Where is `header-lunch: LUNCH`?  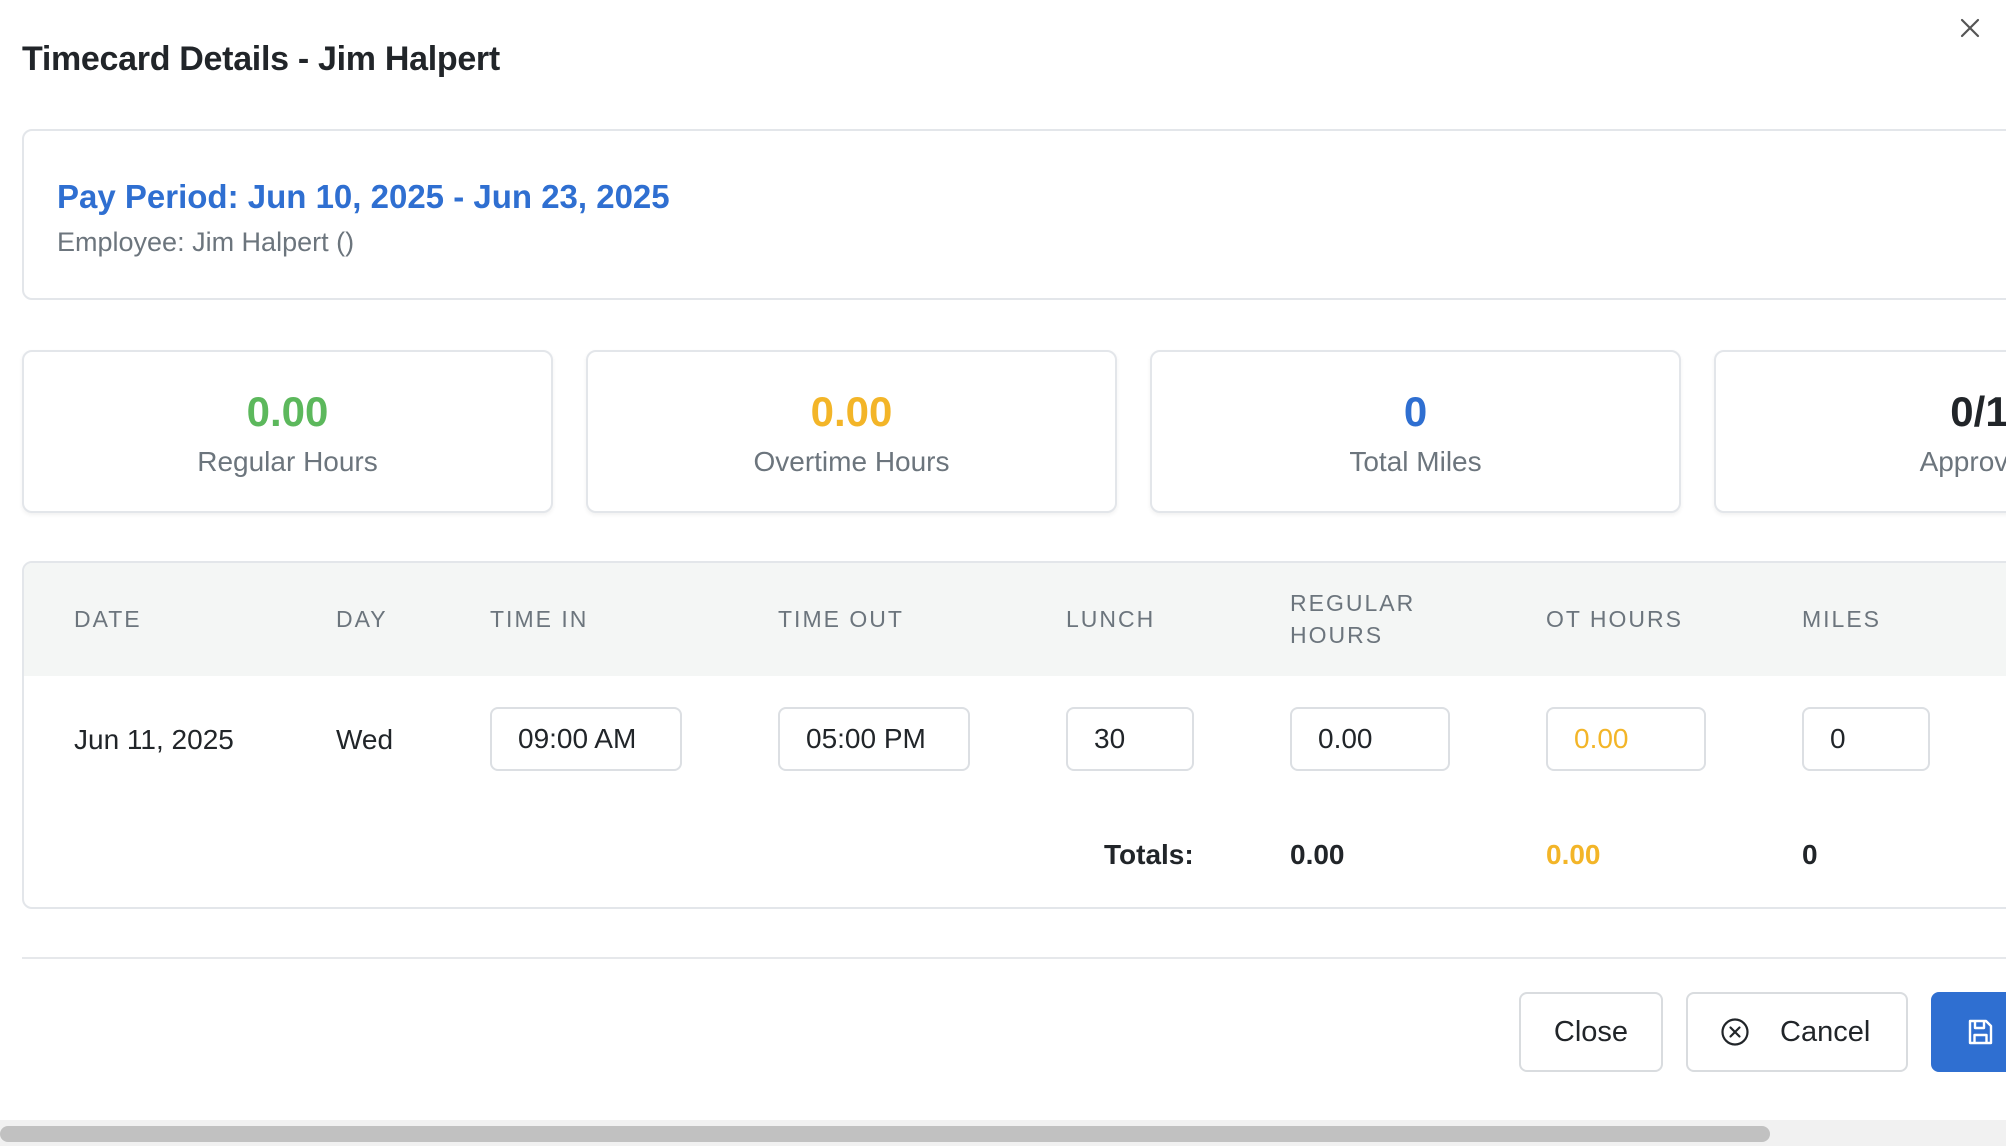
header-lunch: LUNCH is located at coordinates (1111, 619).